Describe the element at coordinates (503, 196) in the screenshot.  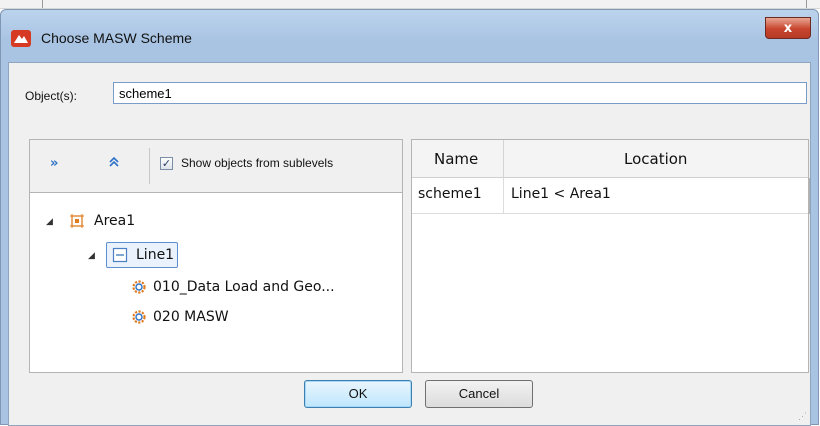
I see `cell-divider` at that location.